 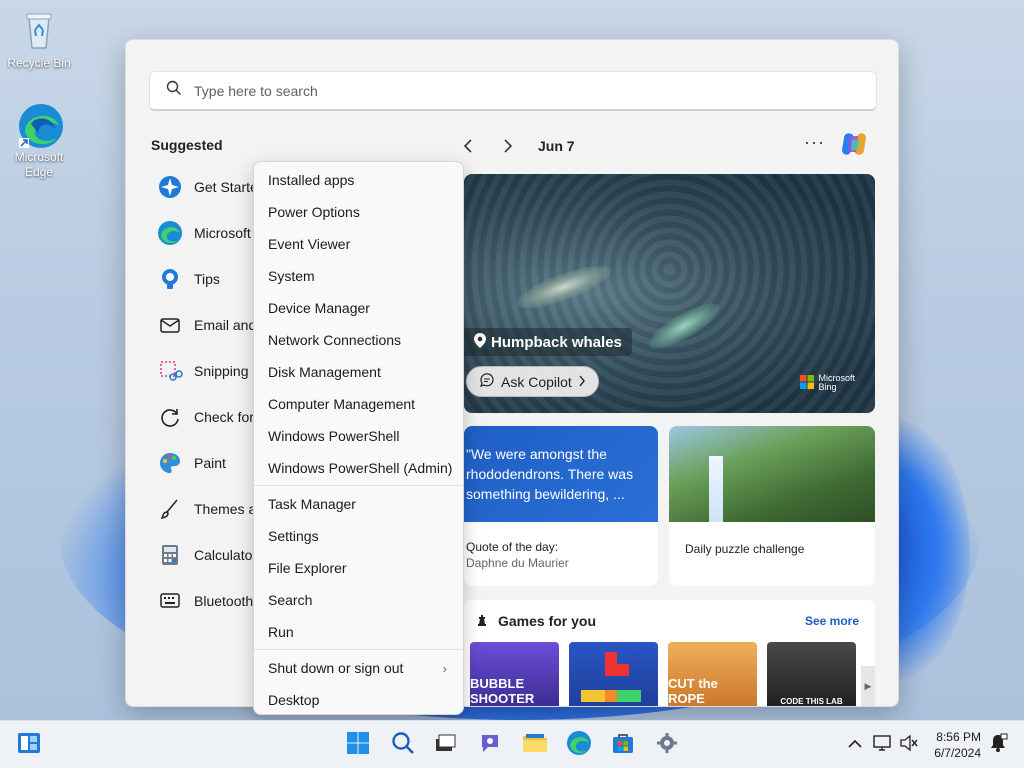 What do you see at coordinates (444, 668) in the screenshot?
I see `submenu-chevron-icon: ›` at bounding box center [444, 668].